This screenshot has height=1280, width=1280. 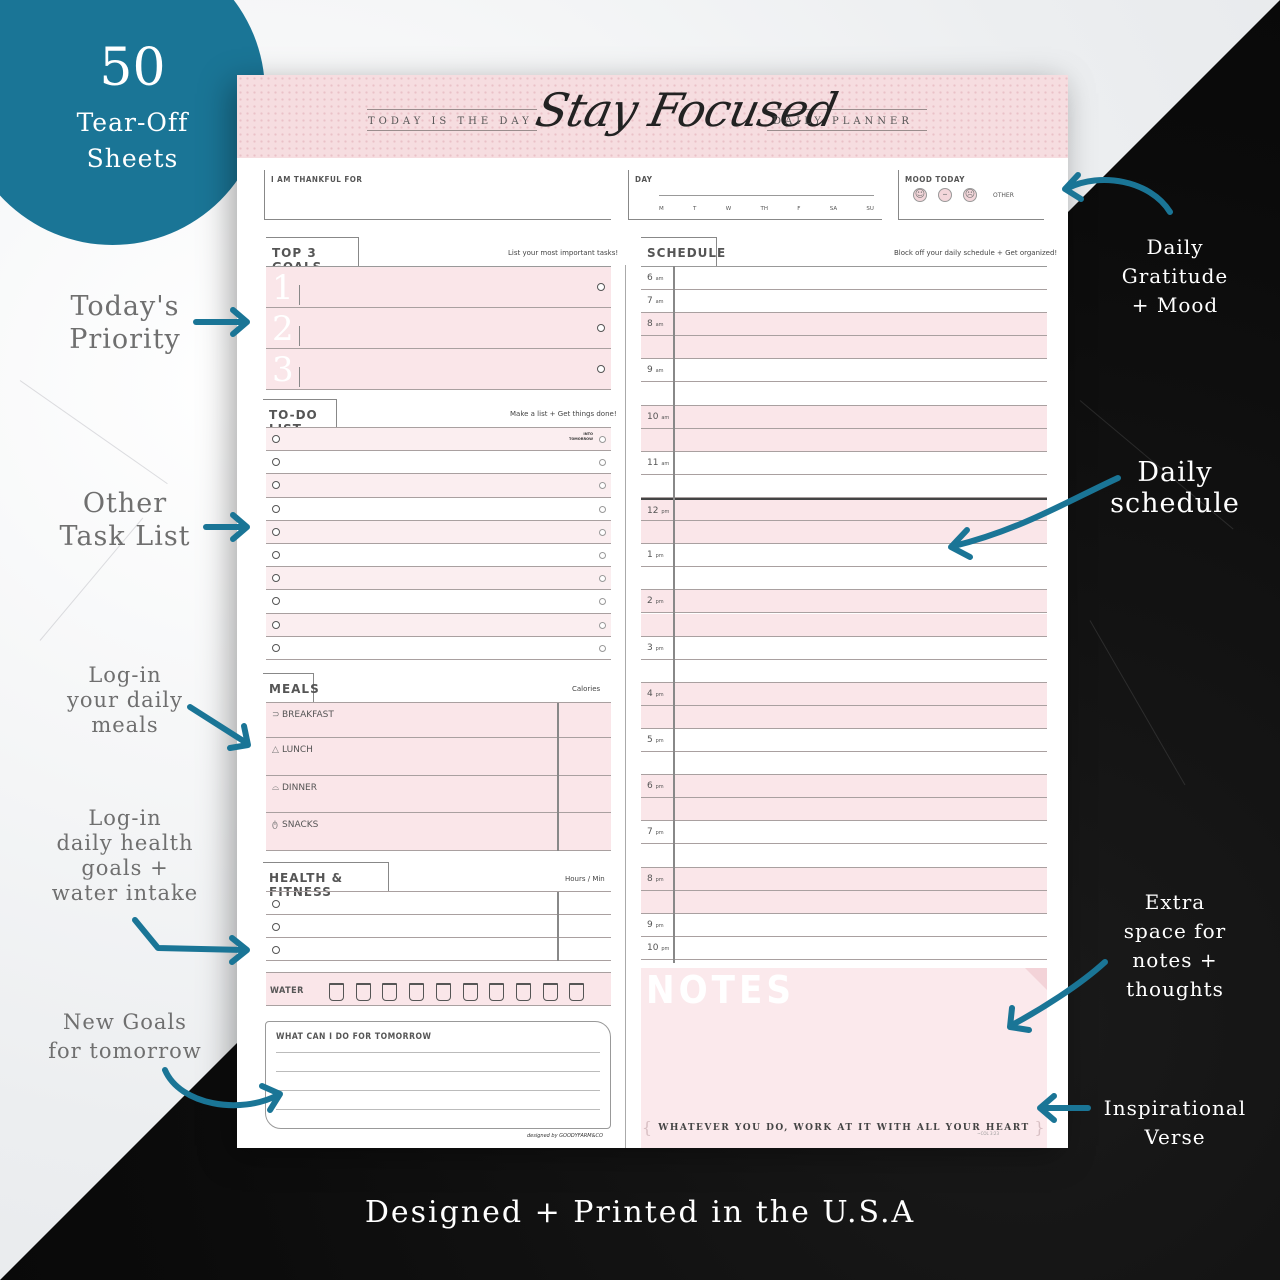 What do you see at coordinates (226, 527) in the screenshot?
I see `arrow-task-list` at bounding box center [226, 527].